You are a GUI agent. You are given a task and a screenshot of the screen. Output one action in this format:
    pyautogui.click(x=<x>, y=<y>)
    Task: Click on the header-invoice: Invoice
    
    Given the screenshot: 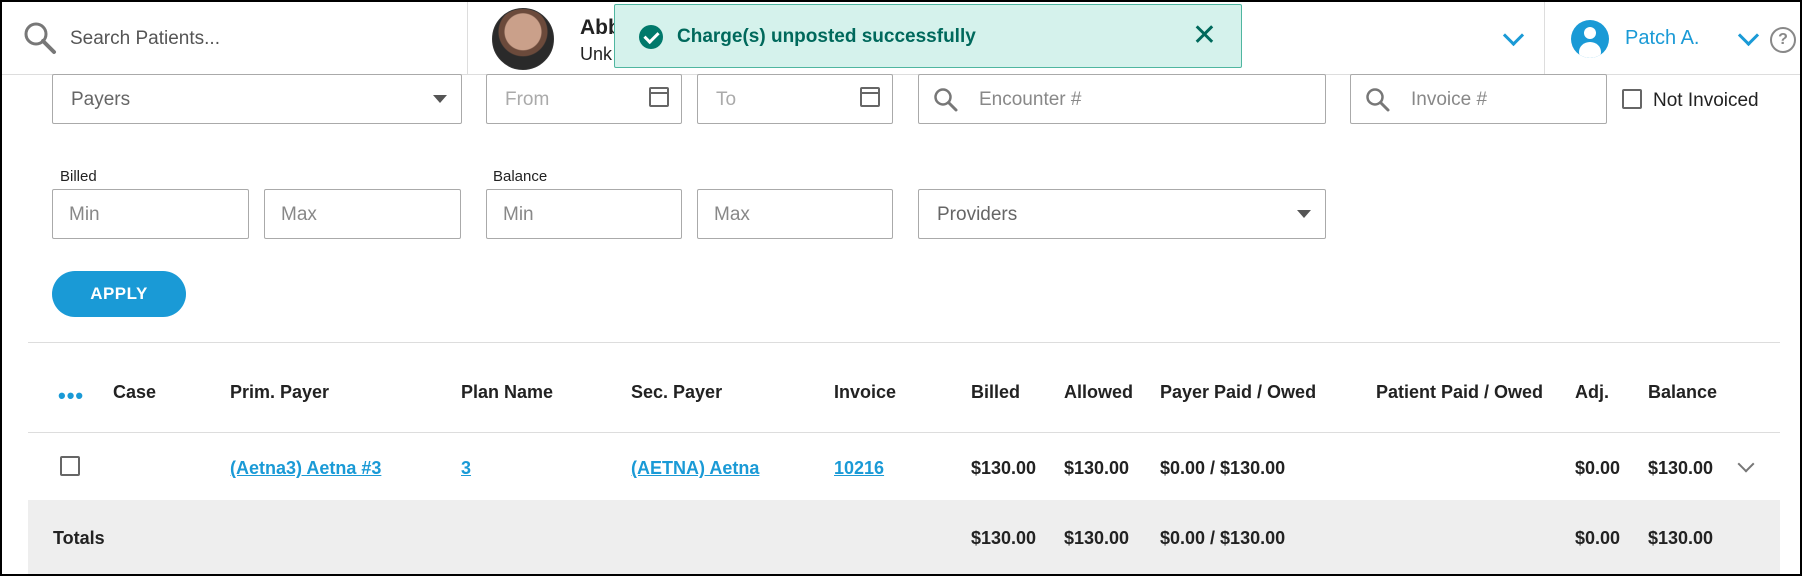 What is the action you would take?
    pyautogui.click(x=865, y=392)
    